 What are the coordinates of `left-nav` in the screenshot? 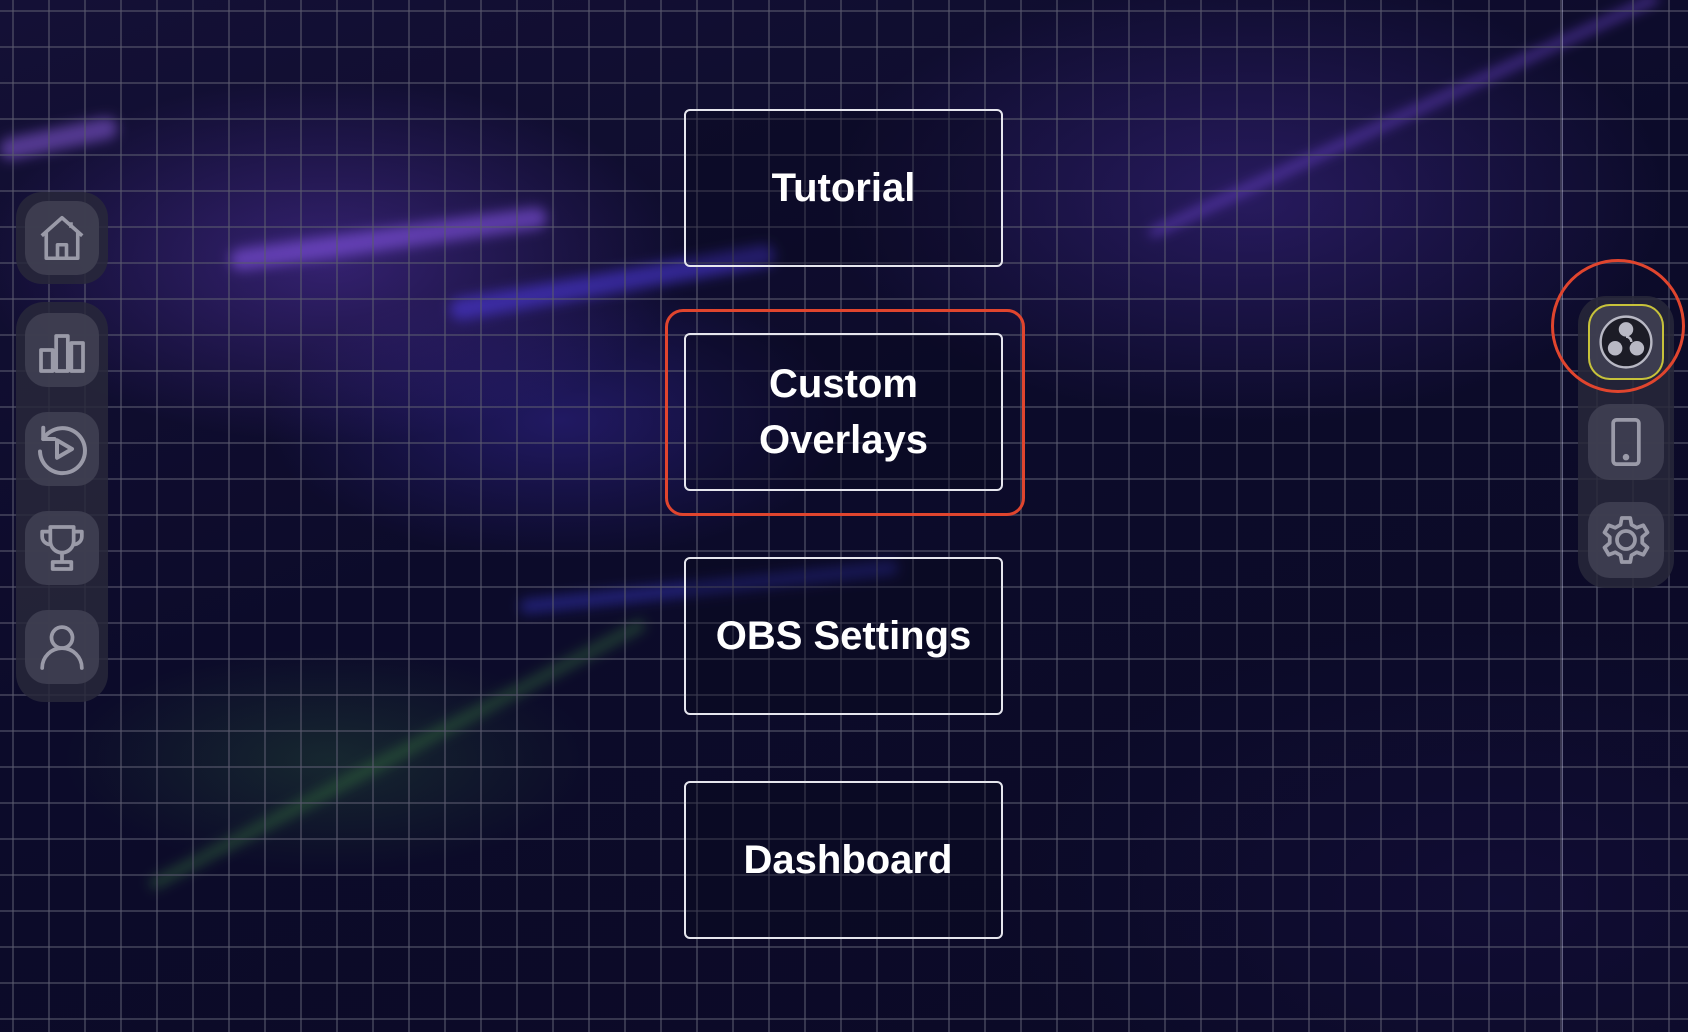 It's located at (62, 502).